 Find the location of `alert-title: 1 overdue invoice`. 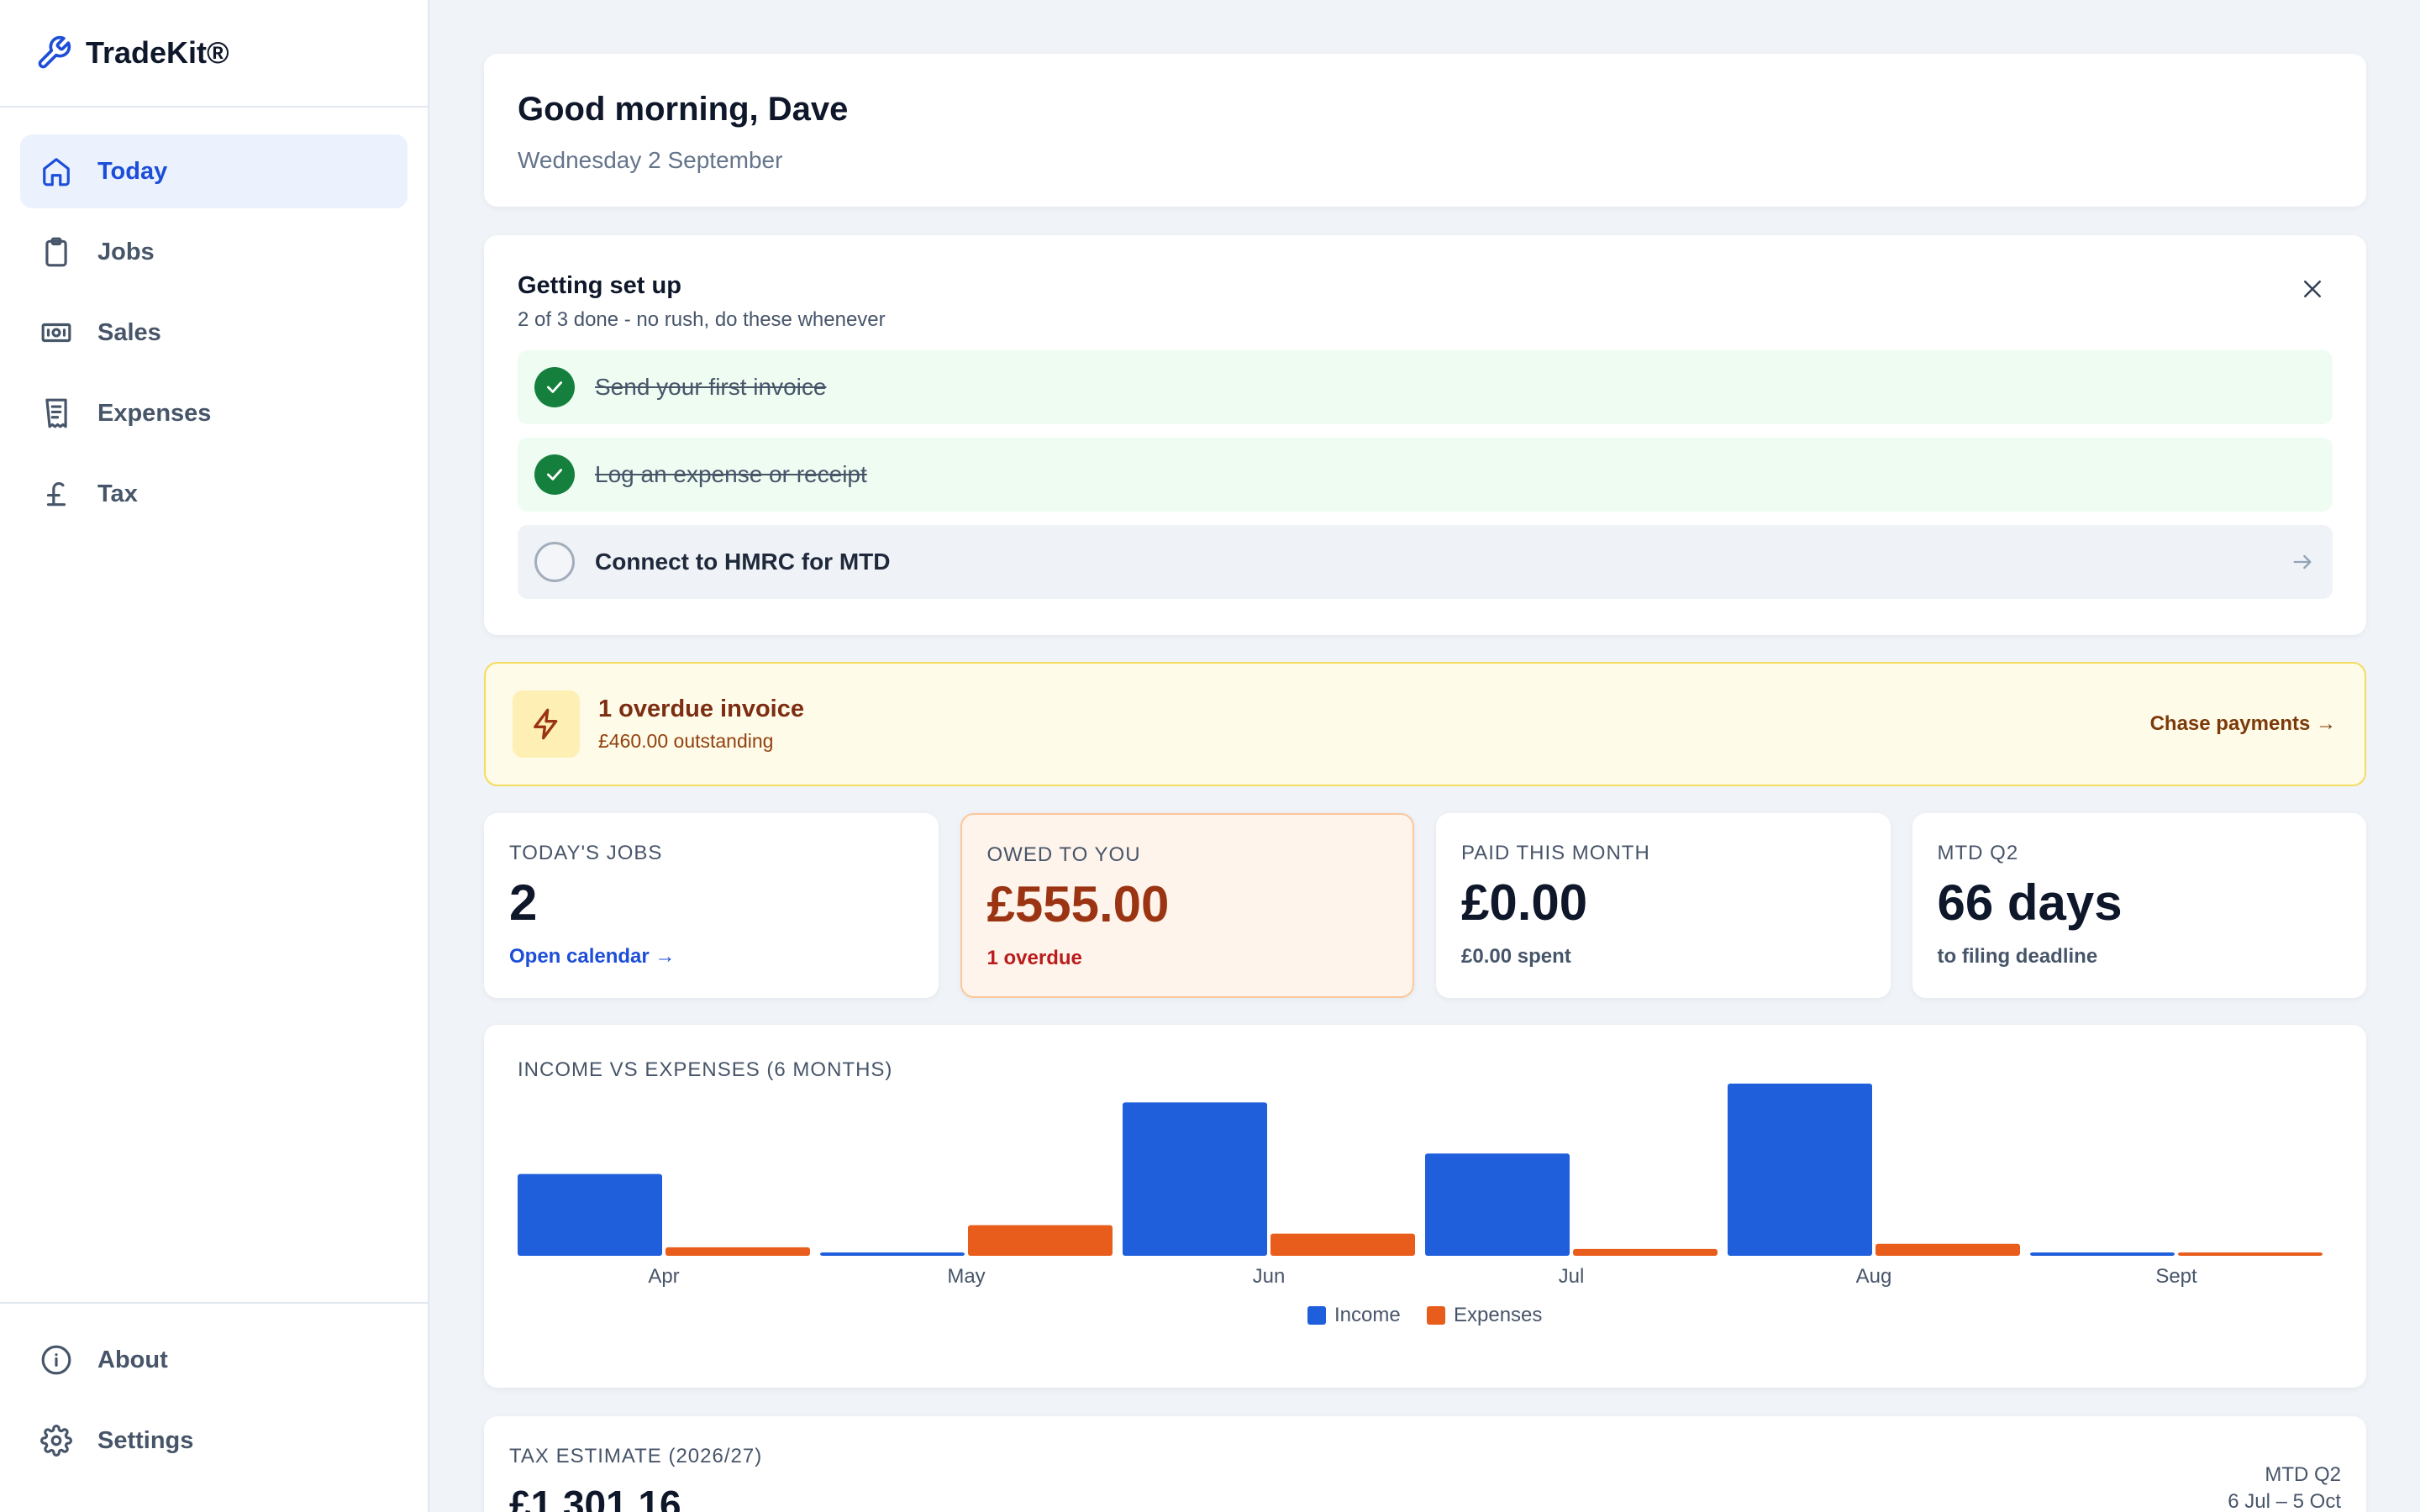

alert-title: 1 overdue invoice is located at coordinates (701, 709).